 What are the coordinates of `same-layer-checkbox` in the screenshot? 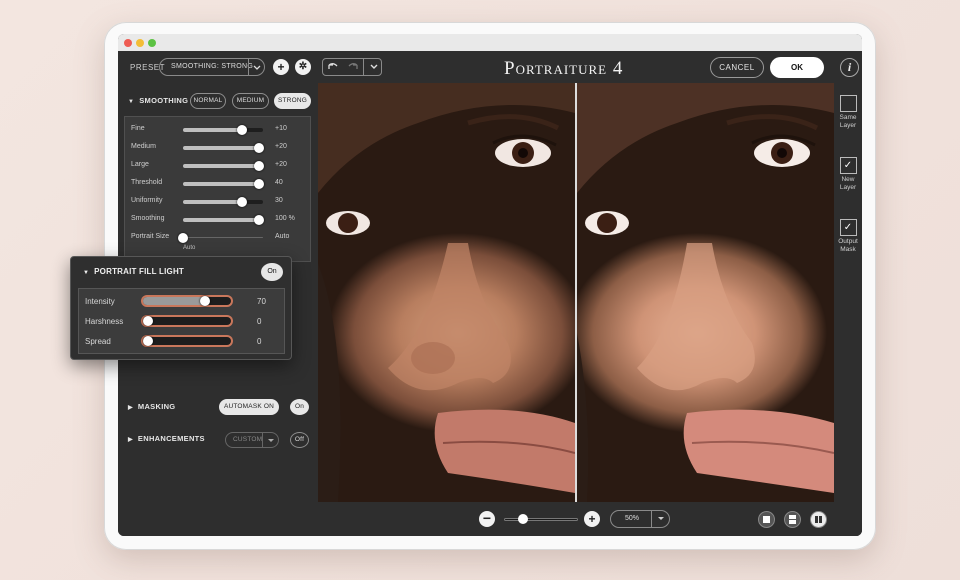 It's located at (848, 103).